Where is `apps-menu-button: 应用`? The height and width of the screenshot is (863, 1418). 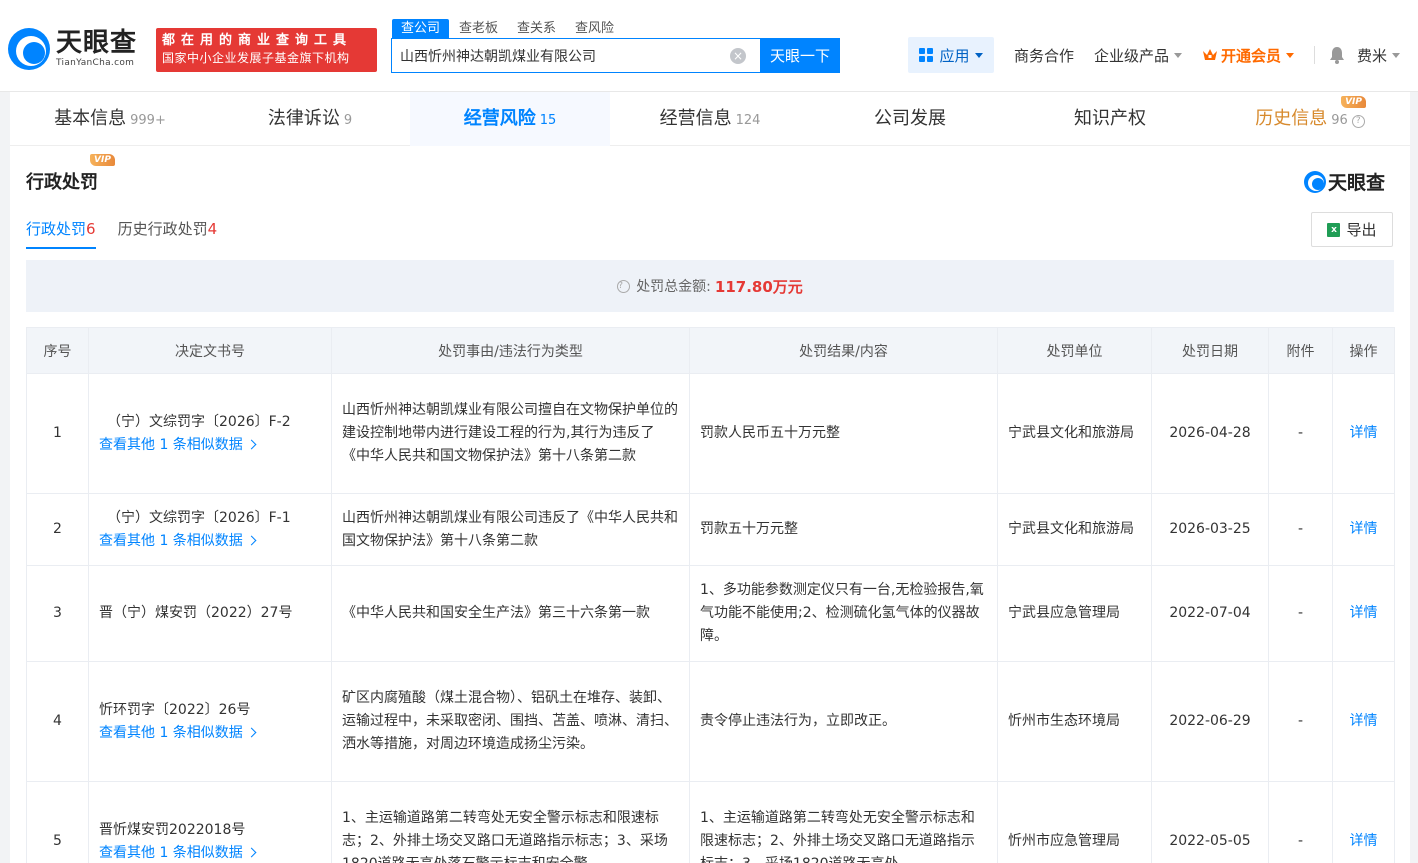 apps-menu-button: 应用 is located at coordinates (951, 55).